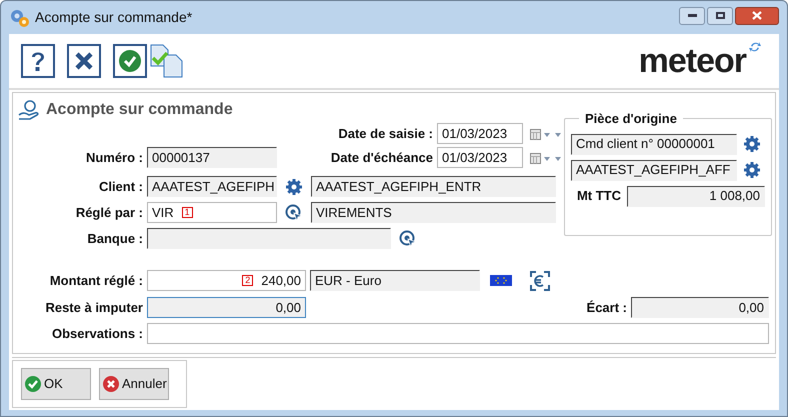  What do you see at coordinates (93, 307) in the screenshot?
I see `field-label: Reste à imputer` at bounding box center [93, 307].